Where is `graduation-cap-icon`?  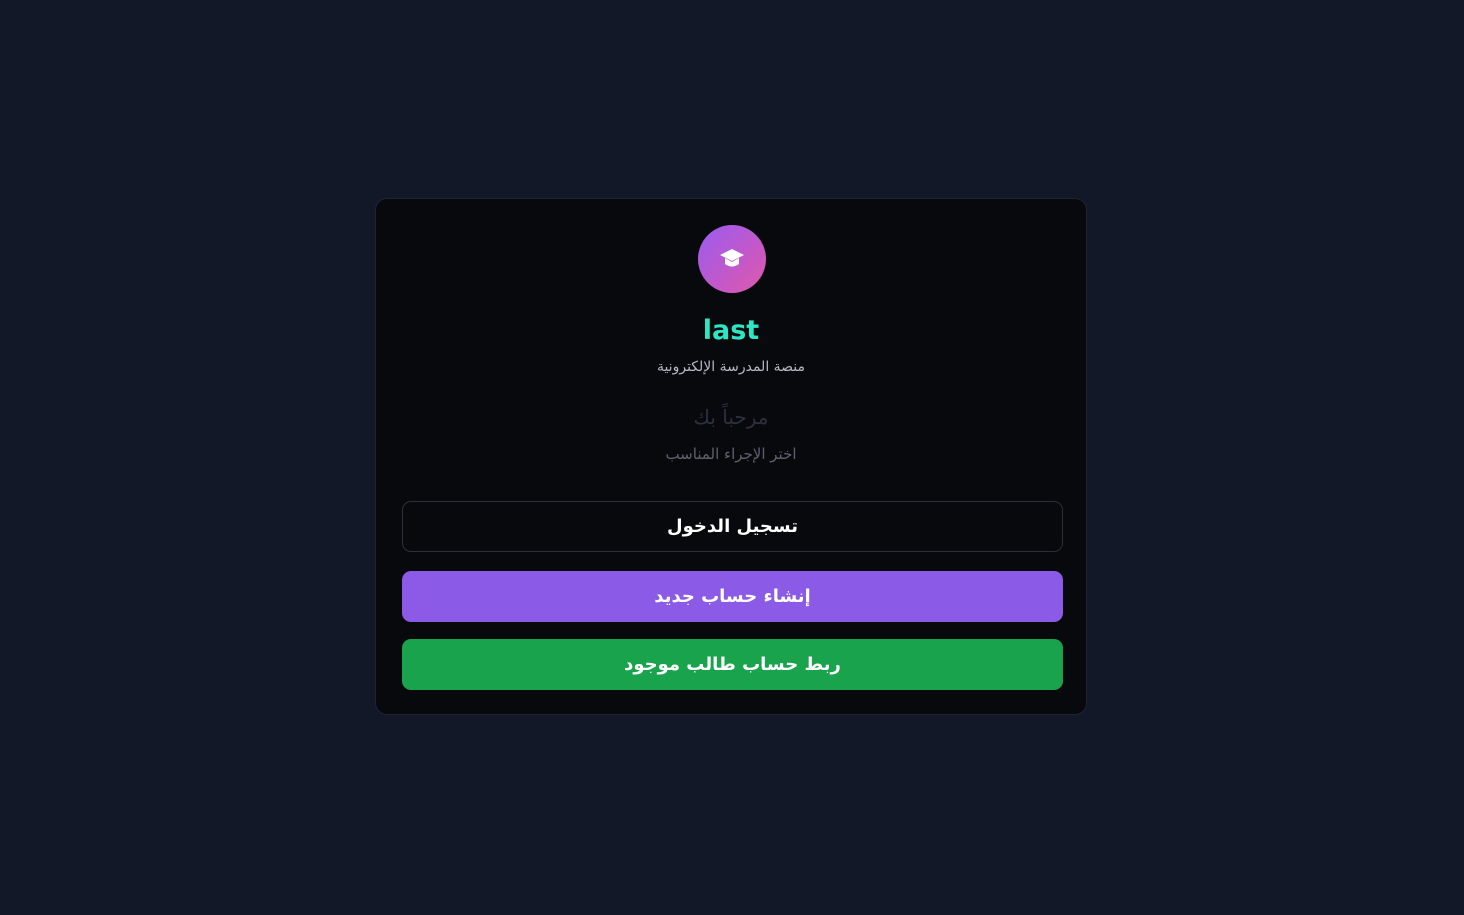
graduation-cap-icon is located at coordinates (732, 259).